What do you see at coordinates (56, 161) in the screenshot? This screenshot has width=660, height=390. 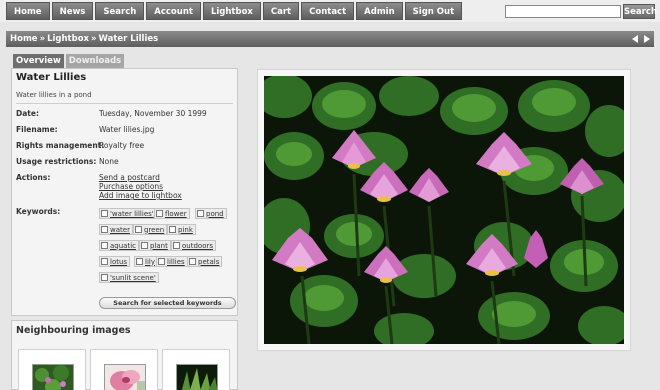 I see `usage-label: Usage restrictions:` at bounding box center [56, 161].